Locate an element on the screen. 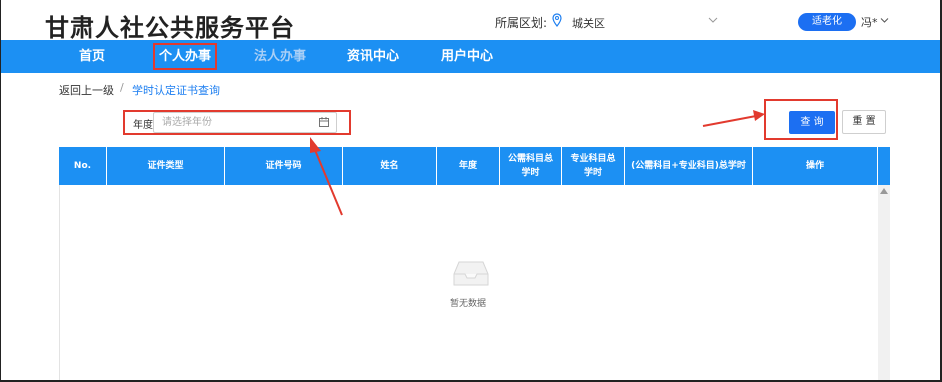 This screenshot has height=382, width=942. nav-item-home: 首页 is located at coordinates (92, 56).